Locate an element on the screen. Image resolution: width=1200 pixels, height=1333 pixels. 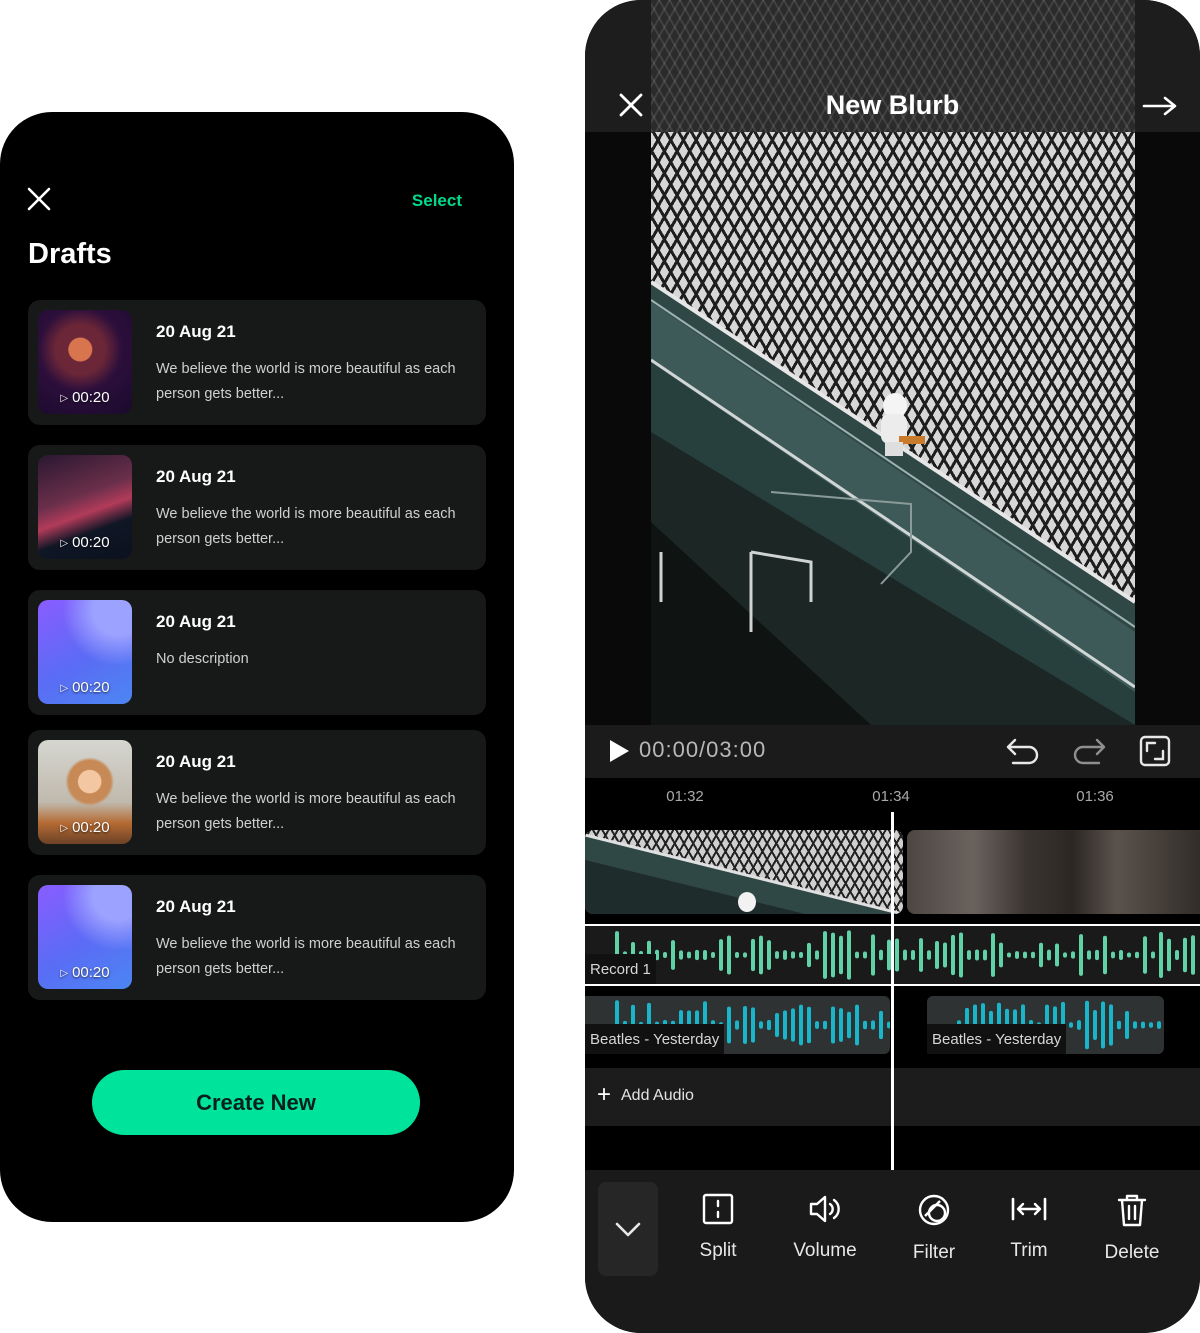
video-clip: + is located at coordinates (1053, 872).